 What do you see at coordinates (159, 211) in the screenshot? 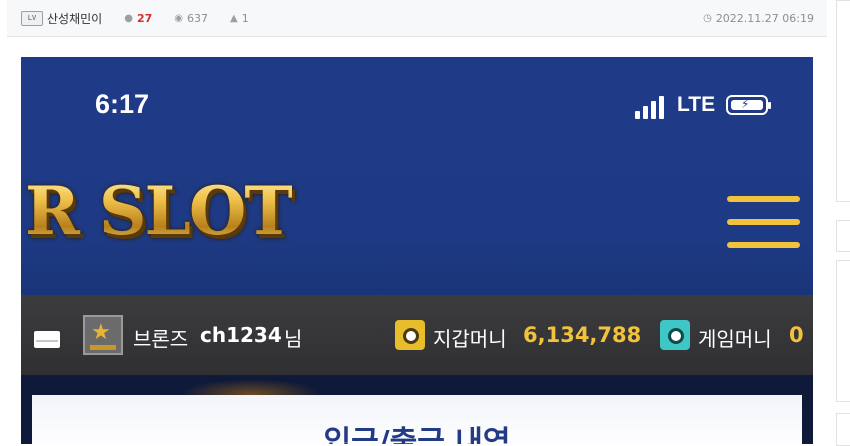
I see `site-logo: R SLOT` at bounding box center [159, 211].